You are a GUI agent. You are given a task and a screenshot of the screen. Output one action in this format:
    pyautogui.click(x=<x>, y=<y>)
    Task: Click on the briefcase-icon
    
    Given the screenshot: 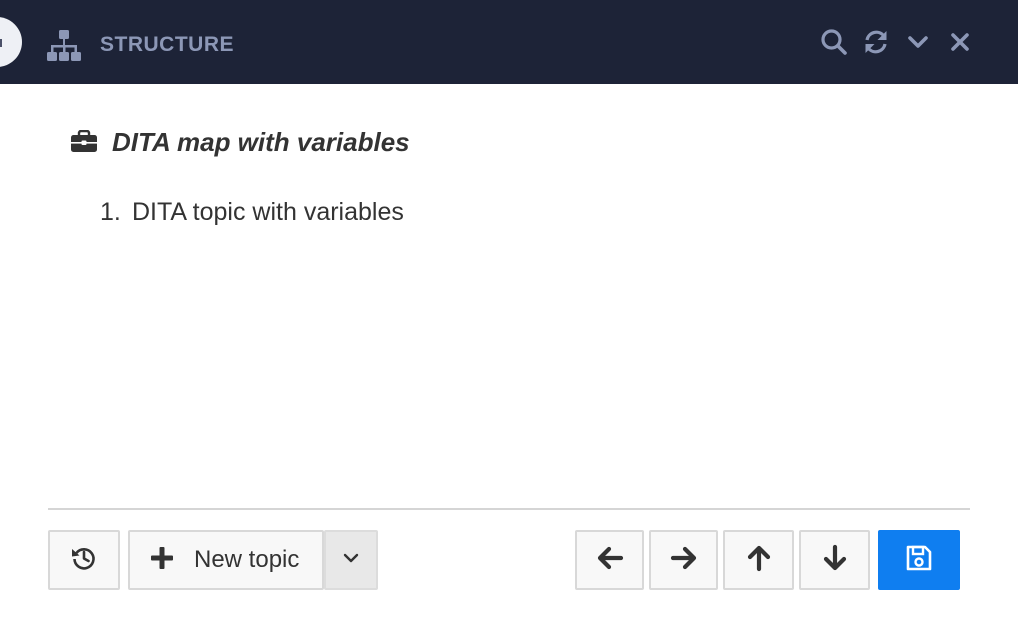 What is the action you would take?
    pyautogui.click(x=84, y=141)
    